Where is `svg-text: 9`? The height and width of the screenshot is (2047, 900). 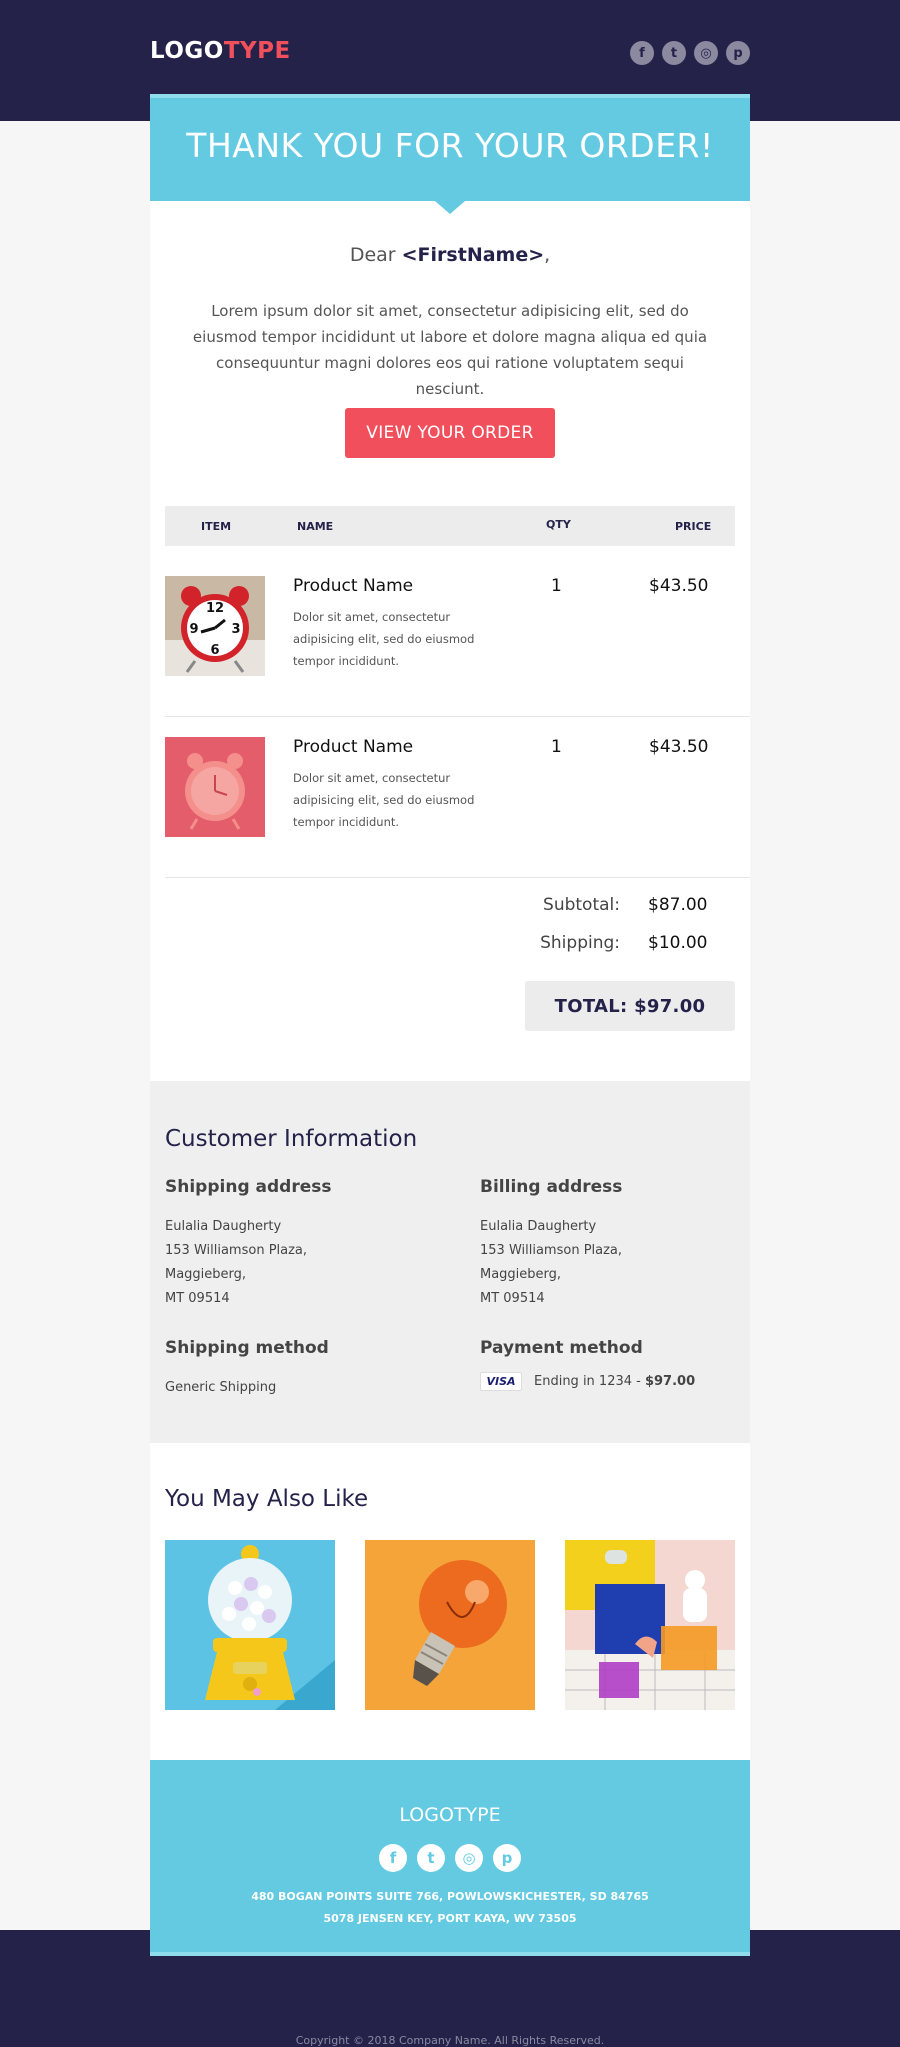 svg-text: 9 is located at coordinates (193, 629).